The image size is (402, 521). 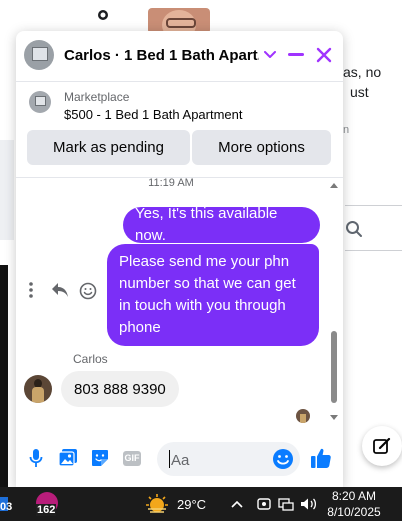 What do you see at coordinates (264, 504) in the screenshot?
I see `meet-now-icon` at bounding box center [264, 504].